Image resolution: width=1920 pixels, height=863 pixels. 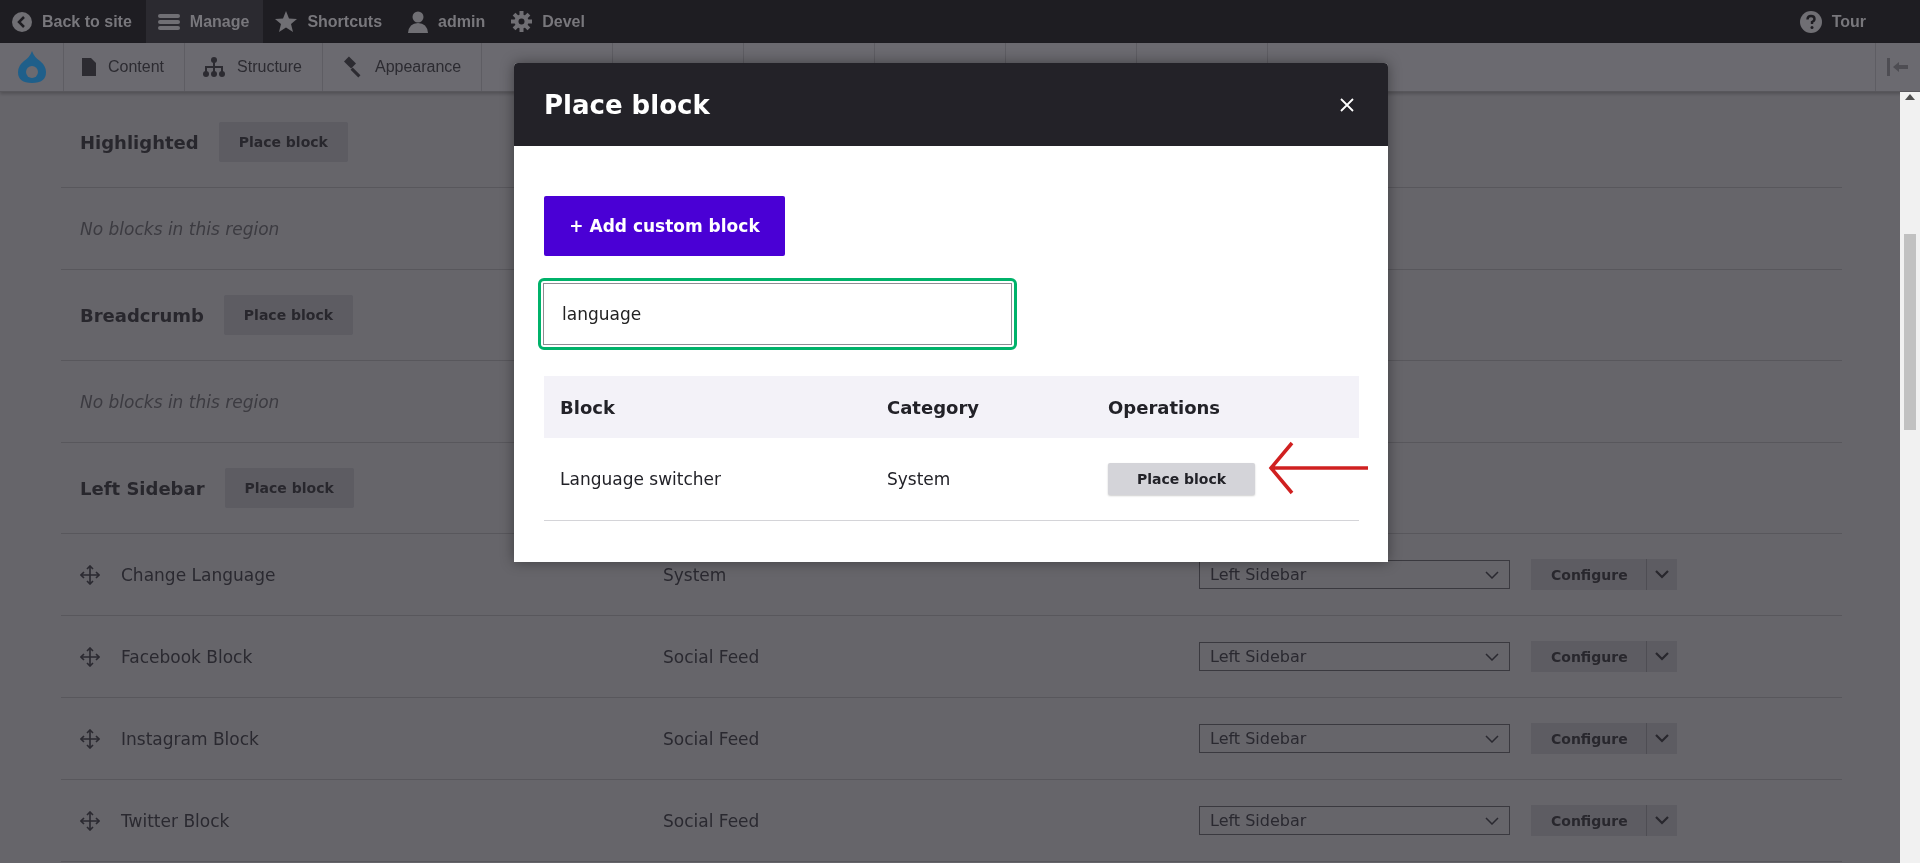 I want to click on toolbar-tab: Devel, so click(x=549, y=21).